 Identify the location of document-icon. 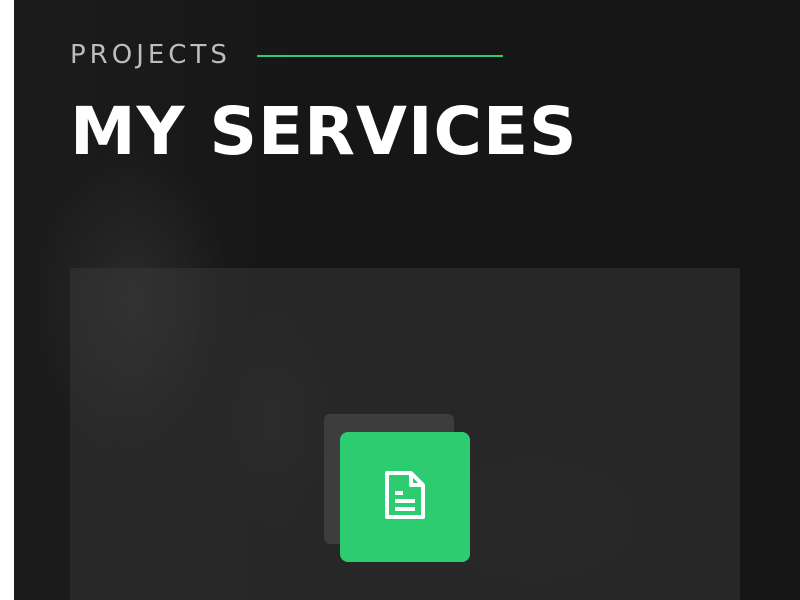
(405, 497).